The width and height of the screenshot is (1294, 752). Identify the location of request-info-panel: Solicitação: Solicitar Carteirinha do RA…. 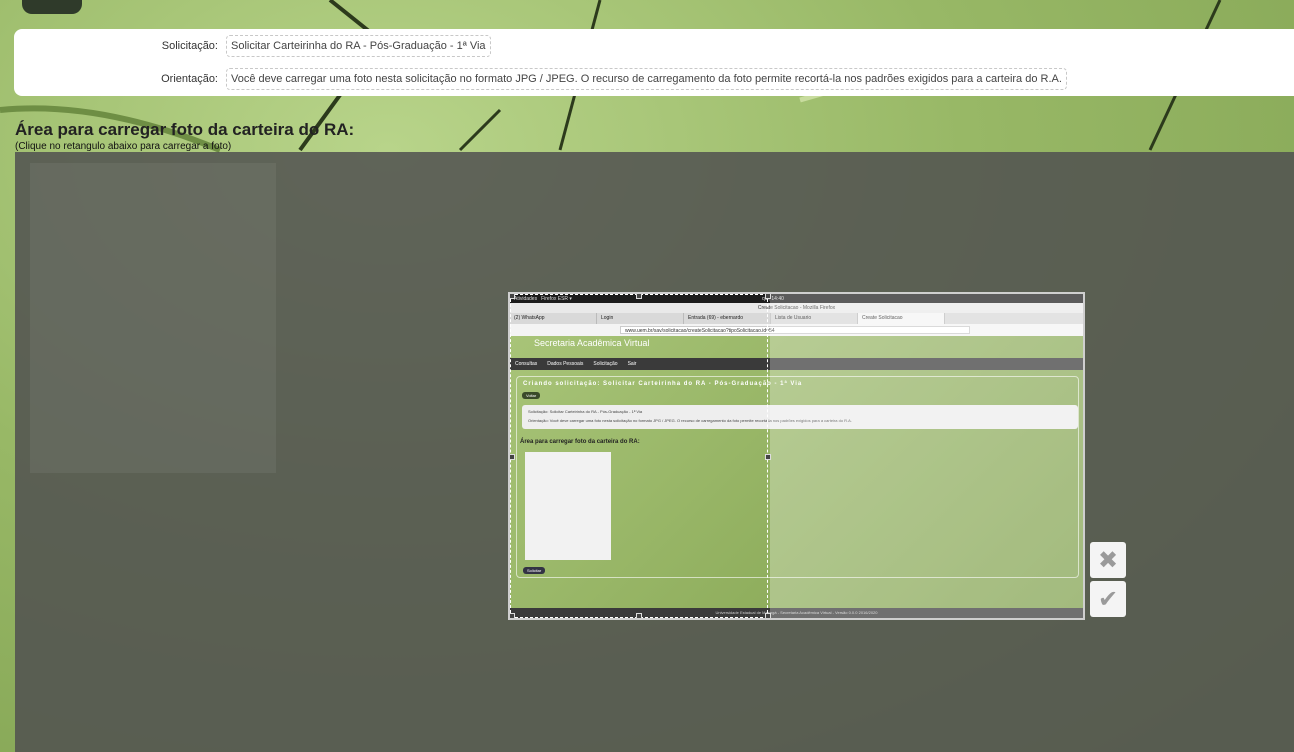
(654, 62).